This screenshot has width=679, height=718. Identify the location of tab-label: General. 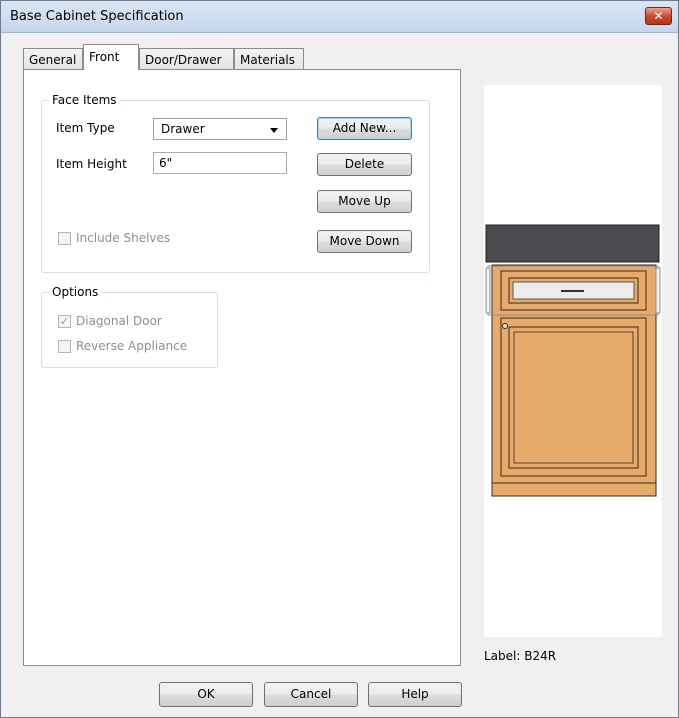
(53, 60).